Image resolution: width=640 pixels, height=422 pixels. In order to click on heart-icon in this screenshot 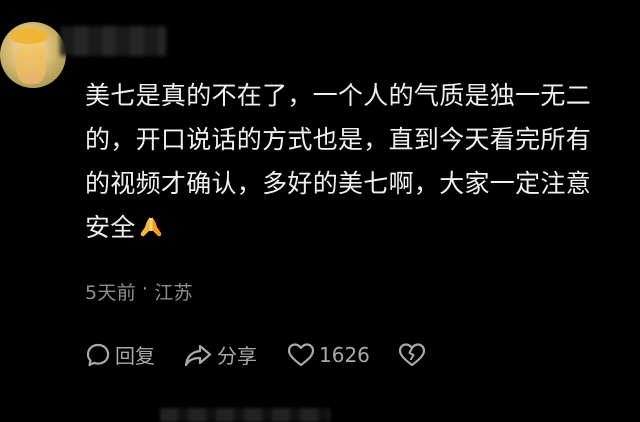, I will do `click(301, 354)`.